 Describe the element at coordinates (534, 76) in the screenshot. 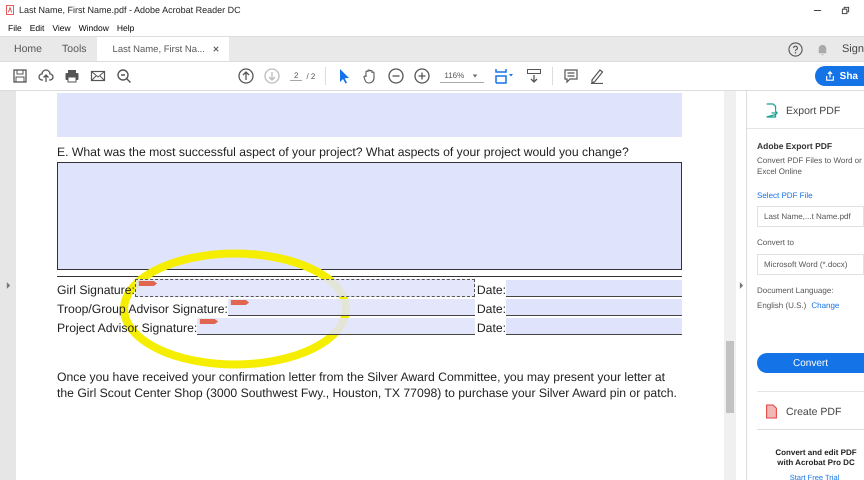

I see `scroll-mode-icon` at that location.